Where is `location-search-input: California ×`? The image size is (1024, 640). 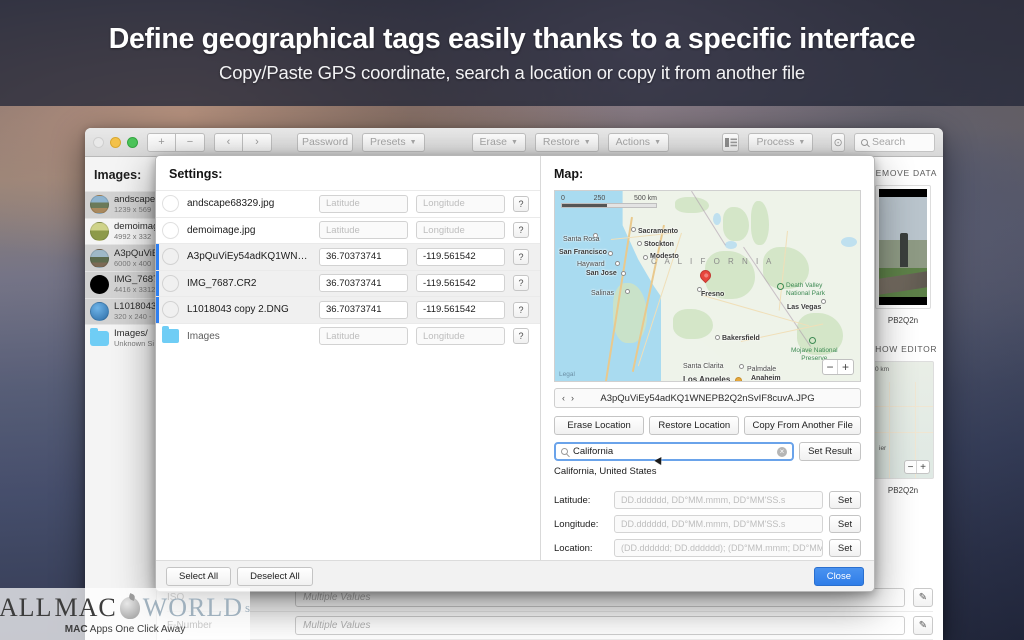
location-search-input: California × is located at coordinates (674, 451).